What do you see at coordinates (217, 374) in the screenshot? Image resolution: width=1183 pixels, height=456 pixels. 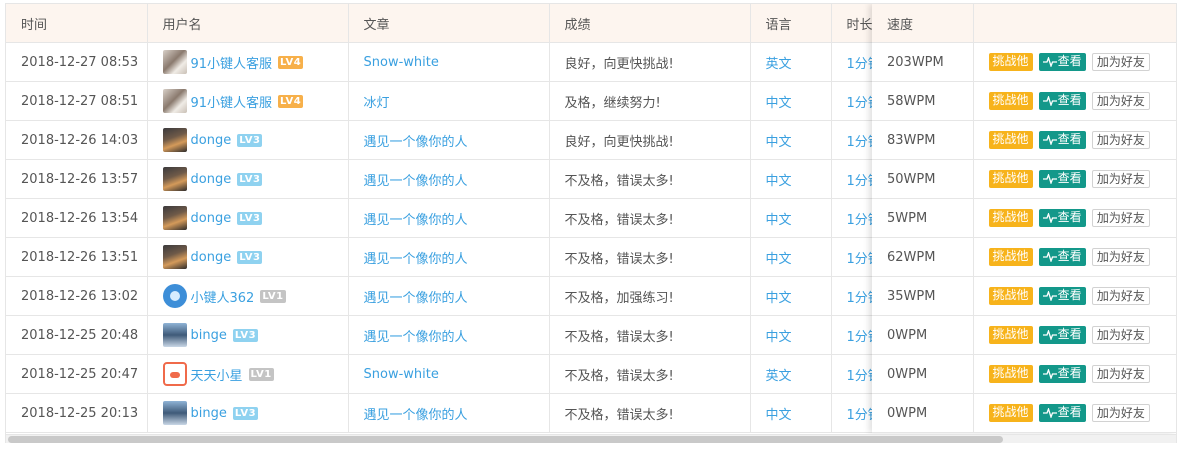 I see `username-link: 天天小星` at bounding box center [217, 374].